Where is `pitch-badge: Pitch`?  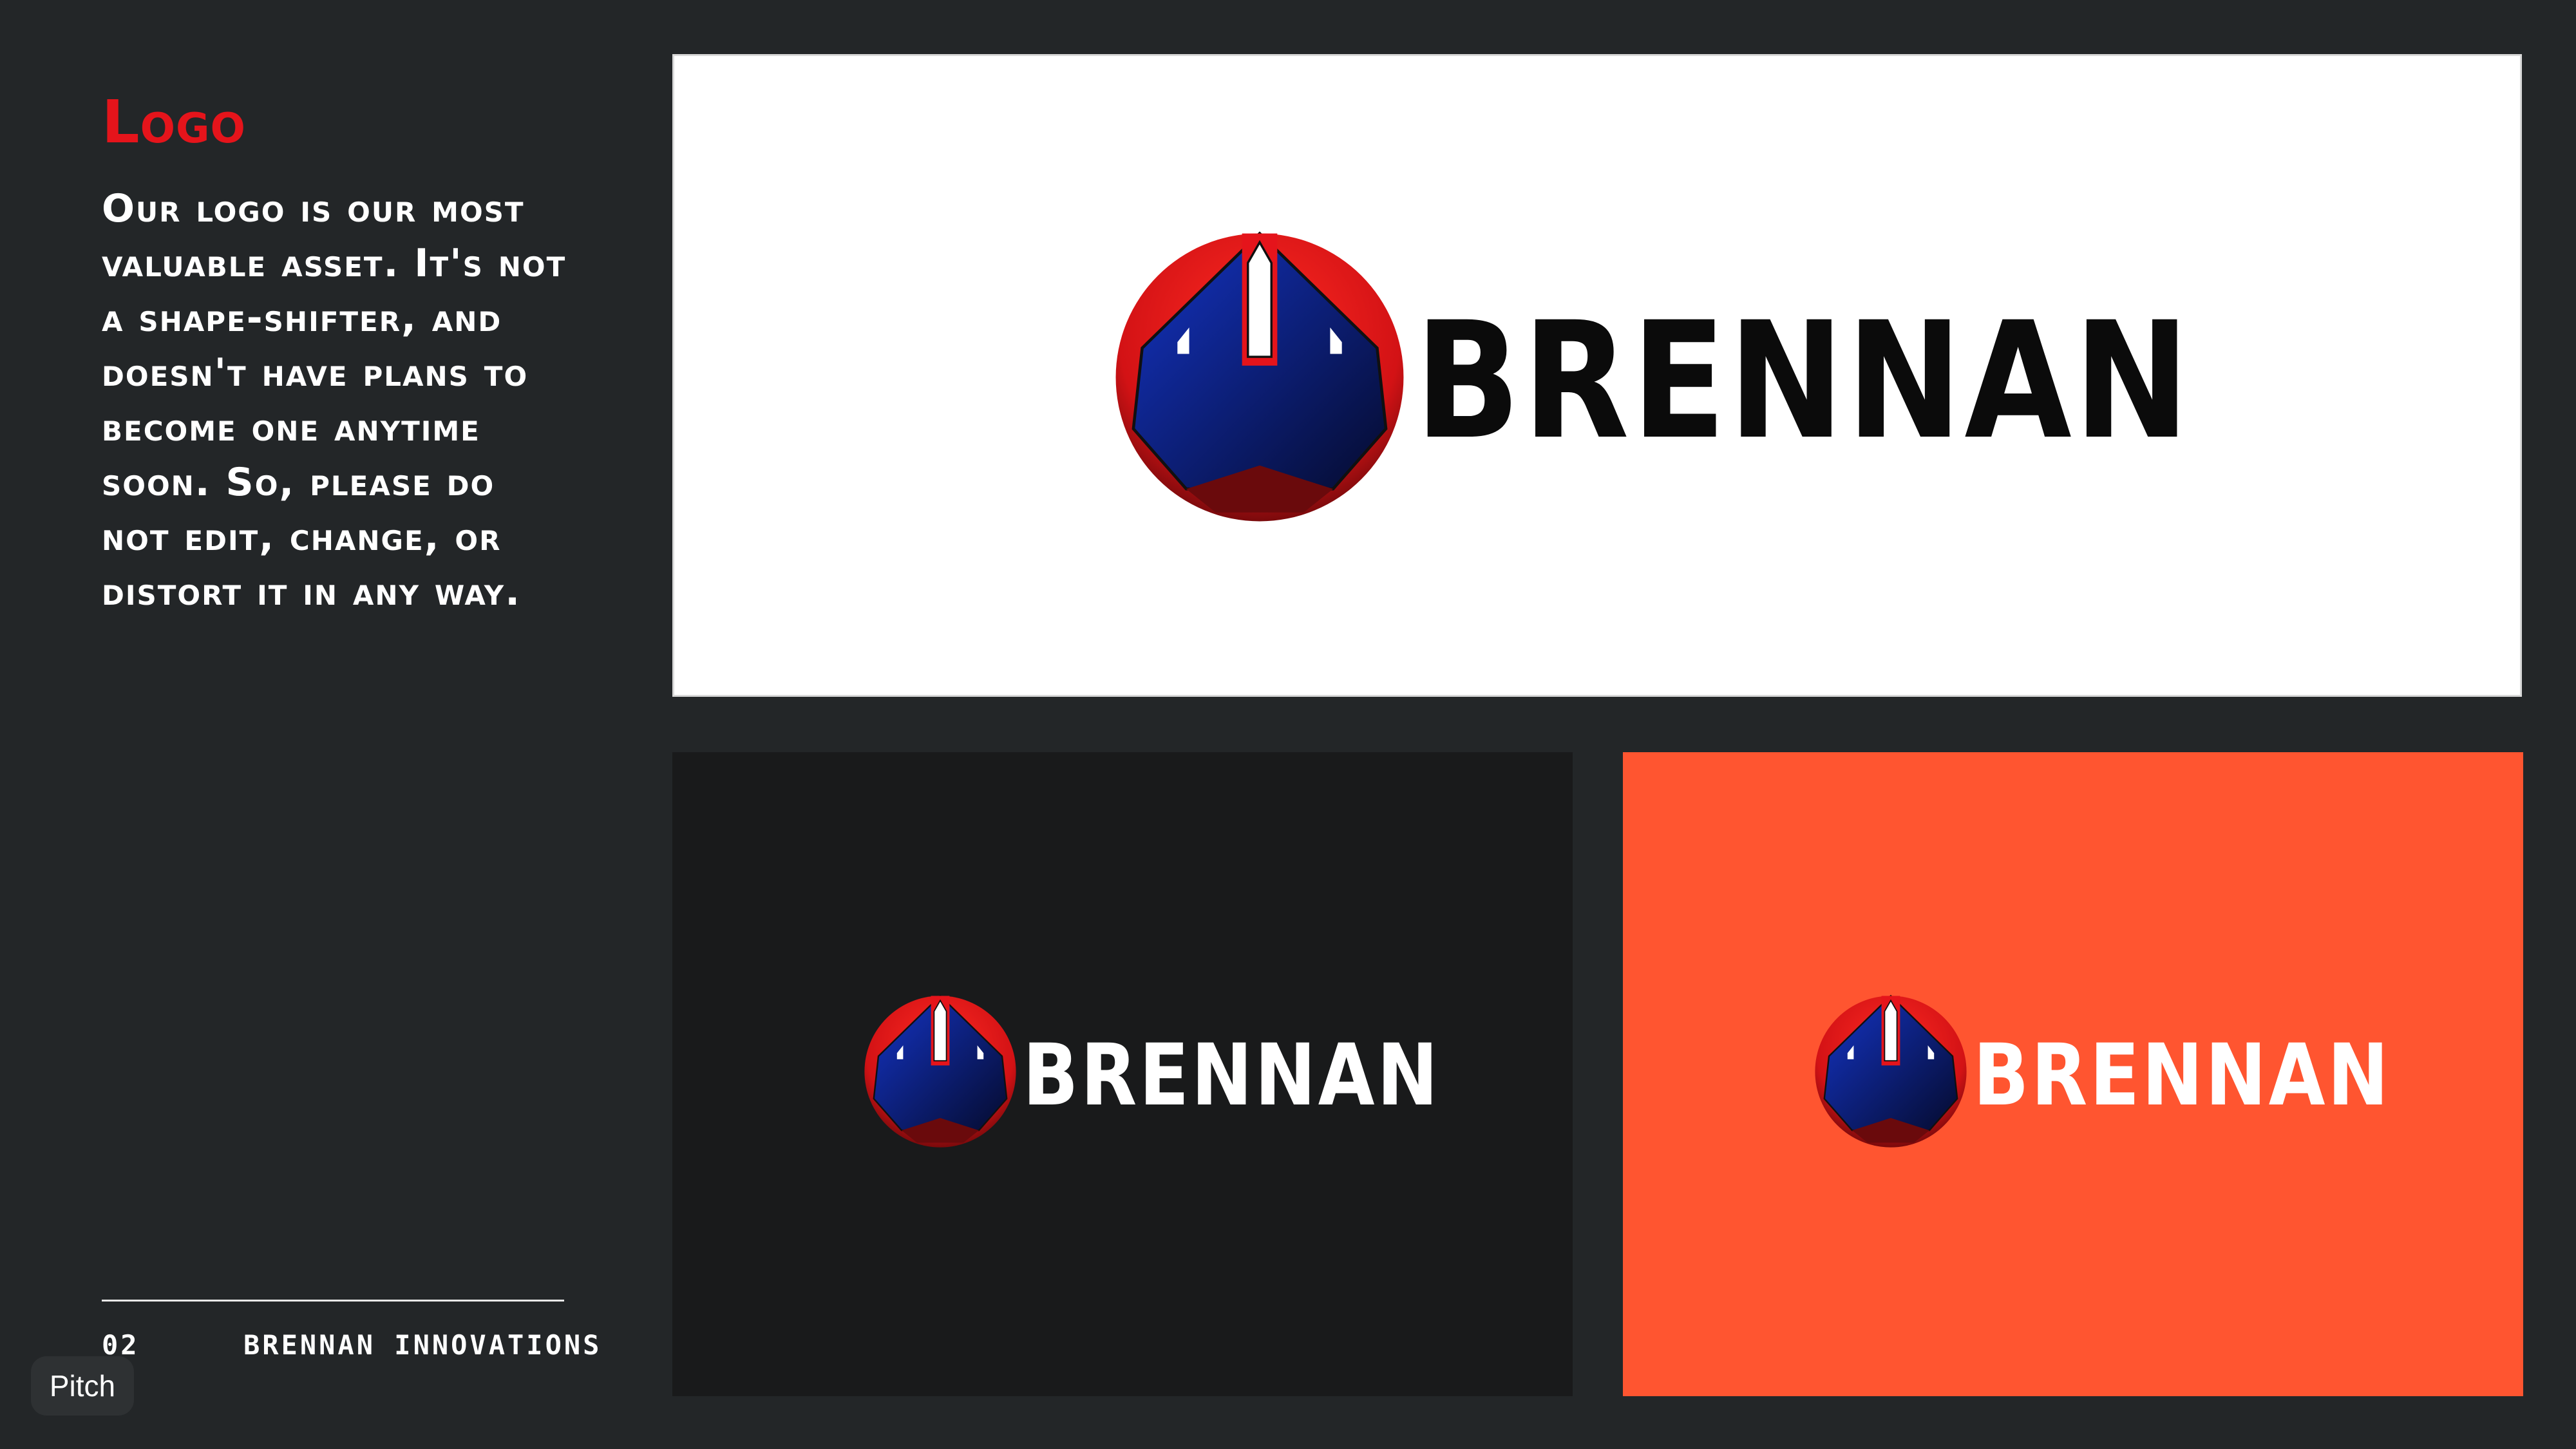 pitch-badge: Pitch is located at coordinates (83, 1386).